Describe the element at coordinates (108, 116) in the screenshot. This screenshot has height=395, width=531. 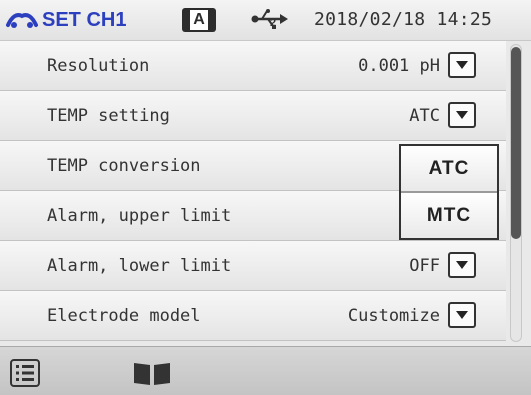
I see `setting-label: TEMP setting` at that location.